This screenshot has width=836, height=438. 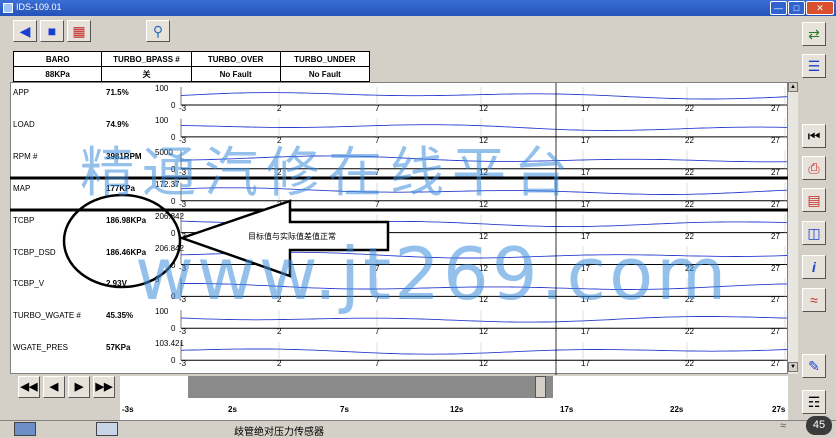 What do you see at coordinates (232, 409) in the screenshot?
I see `time-tick-label: 2s` at bounding box center [232, 409].